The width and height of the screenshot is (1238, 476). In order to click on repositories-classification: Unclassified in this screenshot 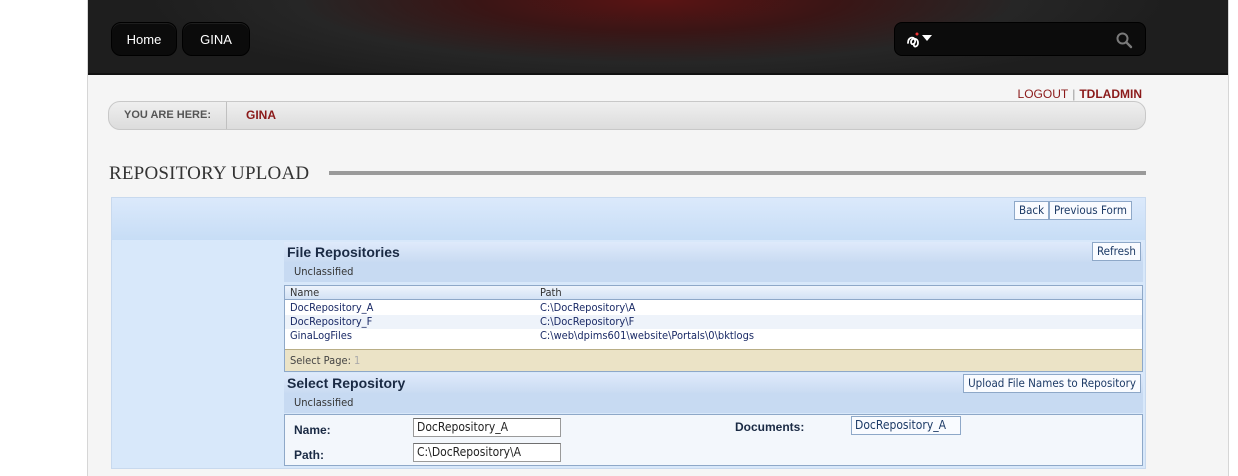, I will do `click(713, 272)`.